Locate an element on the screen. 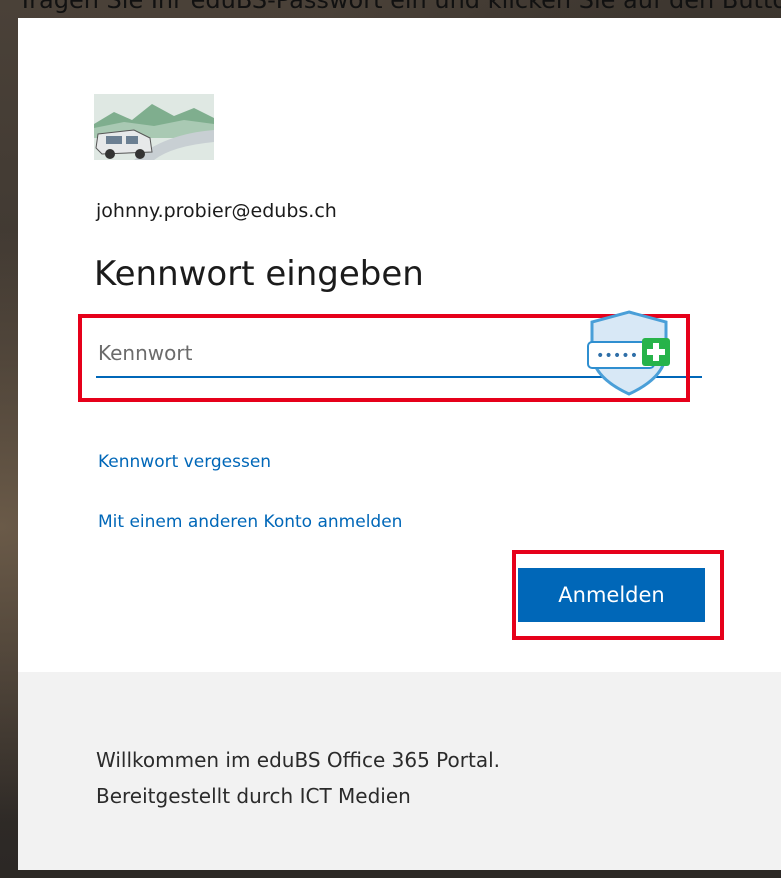  footer-welcome-text: Willkommen im eduBS Office 365 Portal. is located at coordinates (298, 760).